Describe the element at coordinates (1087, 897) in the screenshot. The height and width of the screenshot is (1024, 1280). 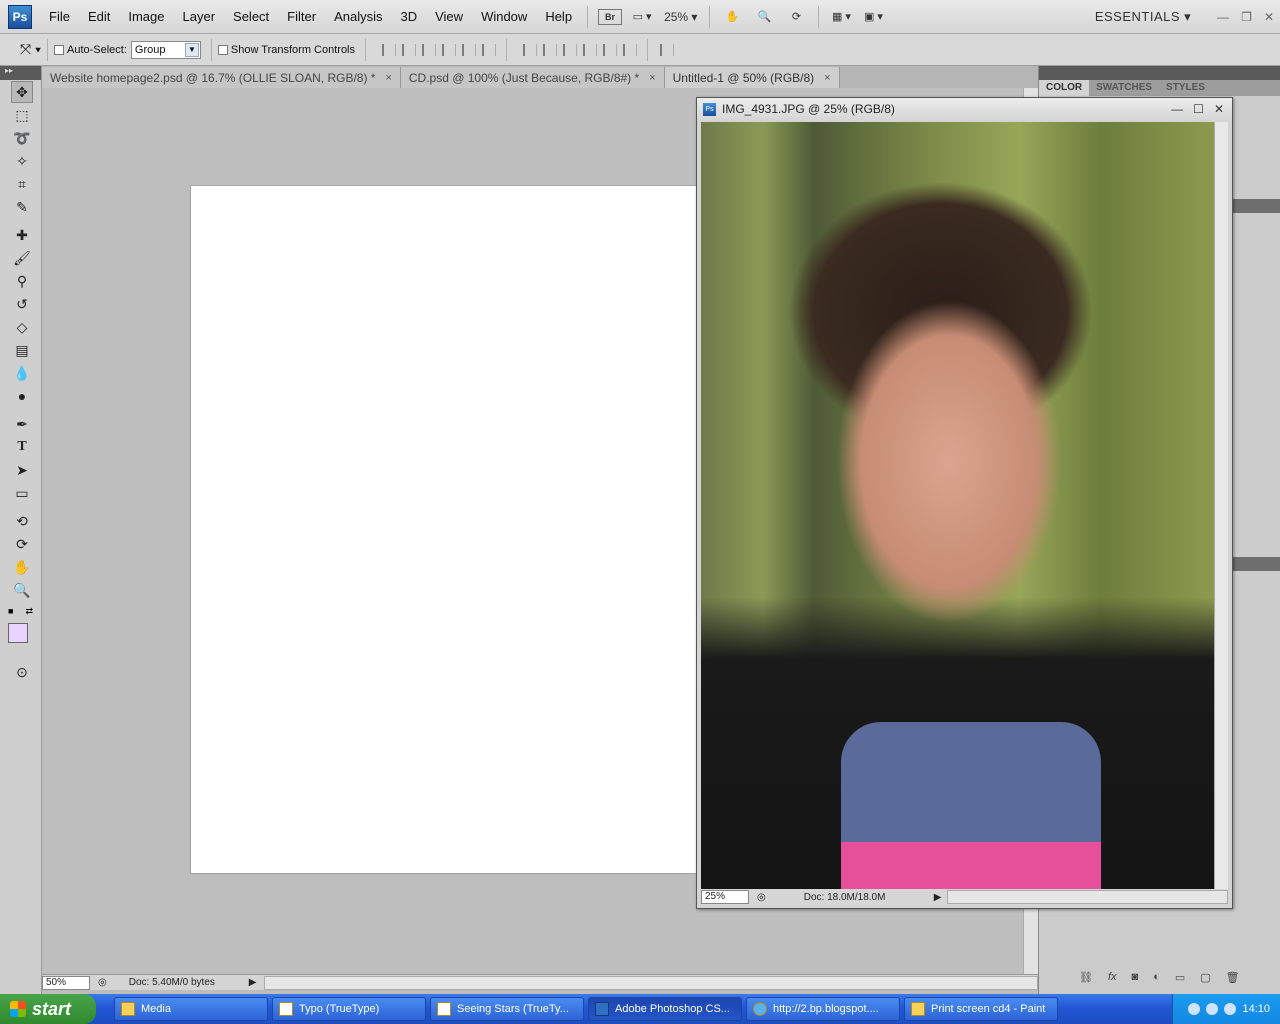
I see `image-horizontal-scrollbar` at that location.